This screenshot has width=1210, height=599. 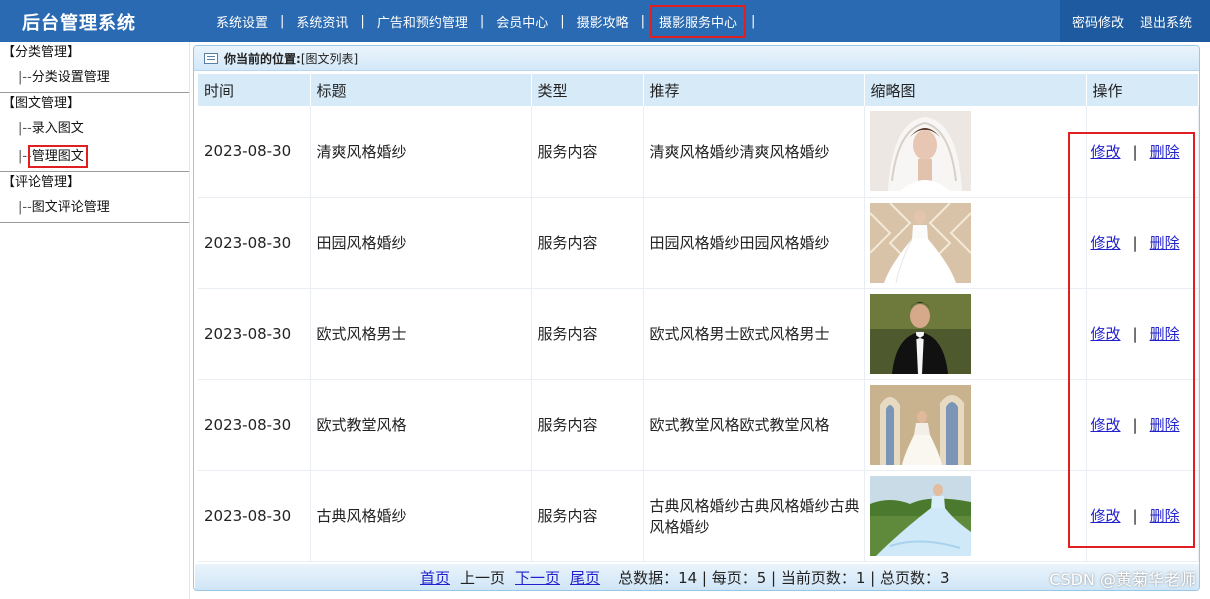 What do you see at coordinates (754, 152) in the screenshot?
I see `cell-recommend: 清爽风格婚纱清爽风格婚纱` at bounding box center [754, 152].